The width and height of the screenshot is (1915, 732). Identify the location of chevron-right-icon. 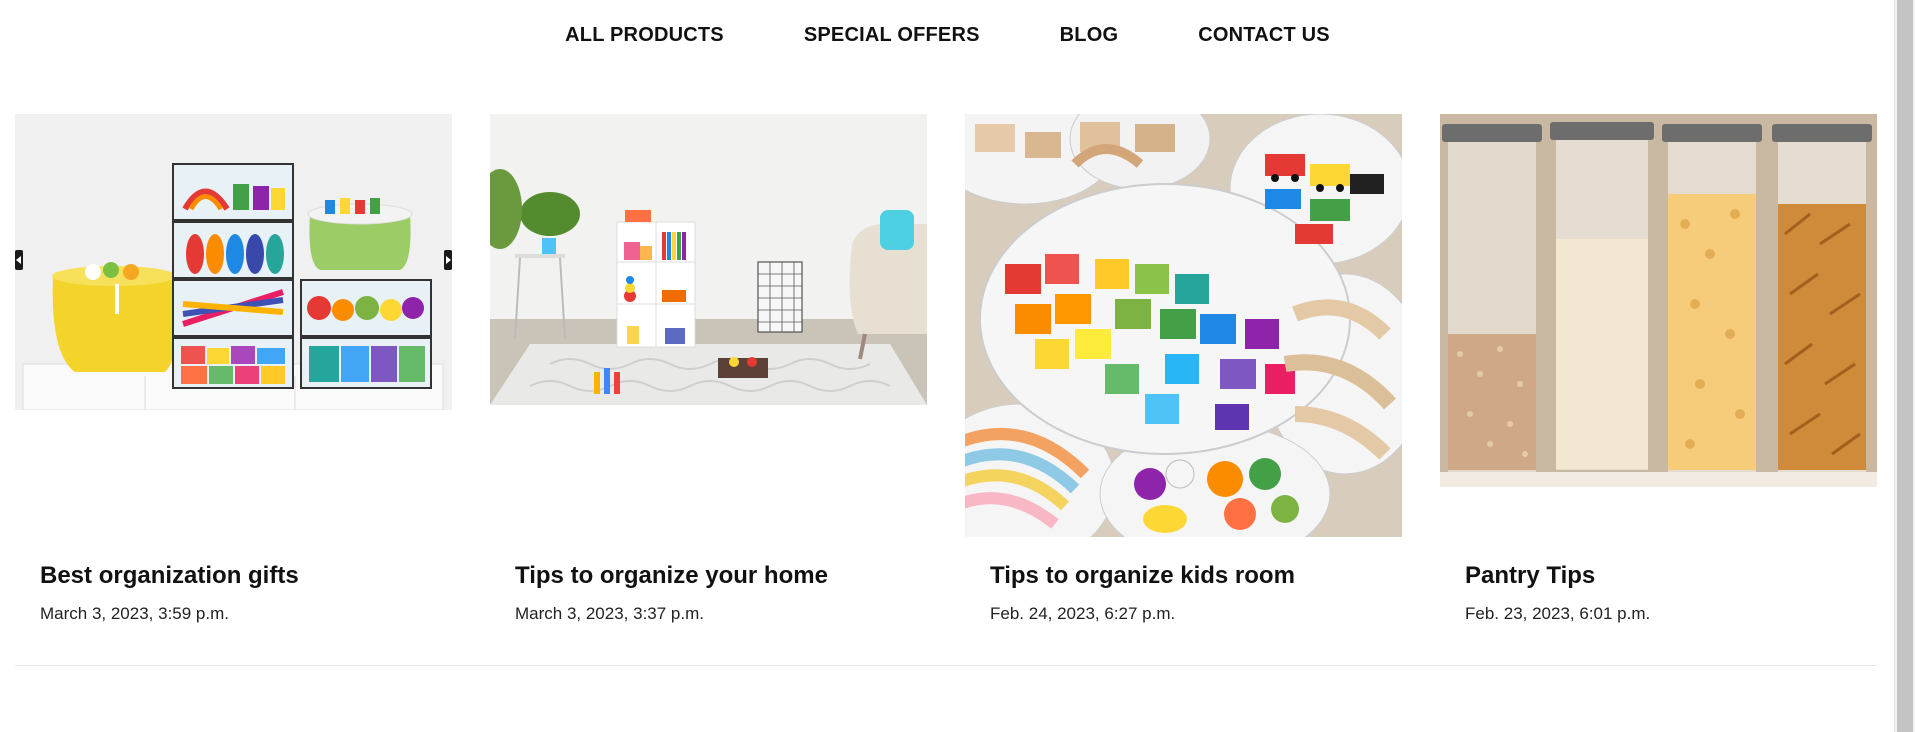
(448, 260).